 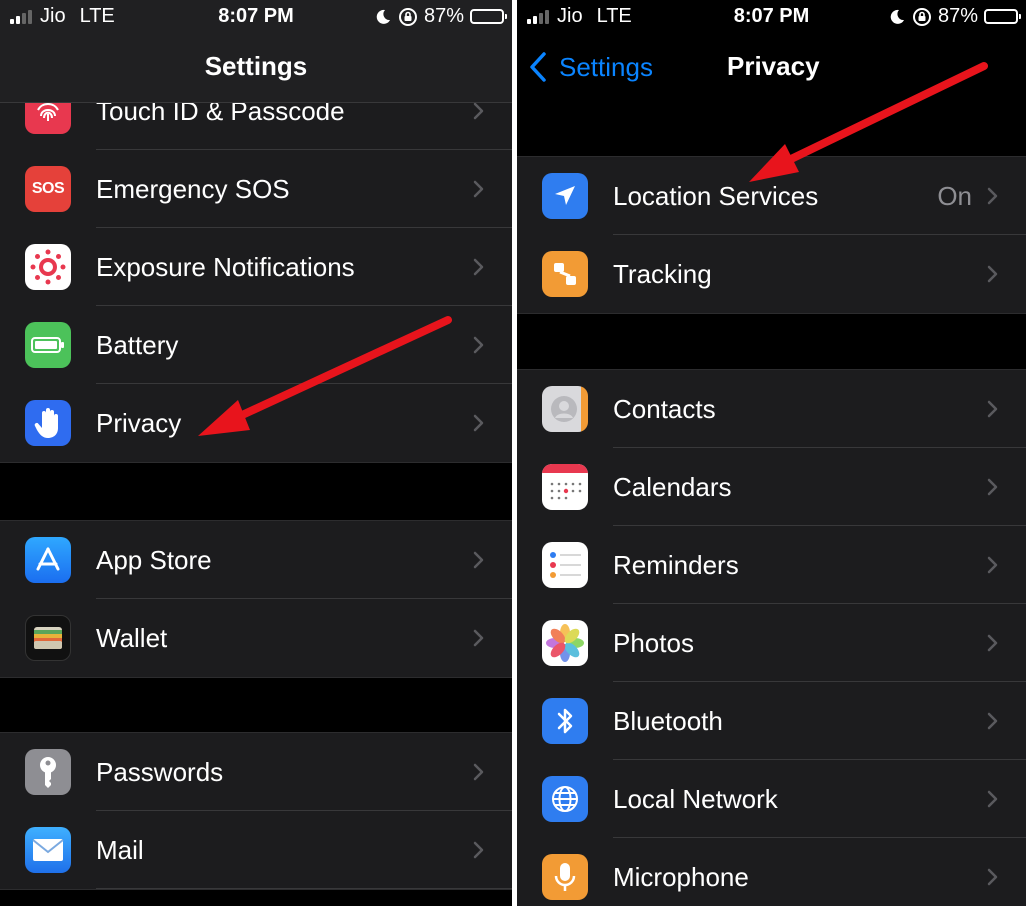 I want to click on back-button-label: Settings, so click(x=606, y=66).